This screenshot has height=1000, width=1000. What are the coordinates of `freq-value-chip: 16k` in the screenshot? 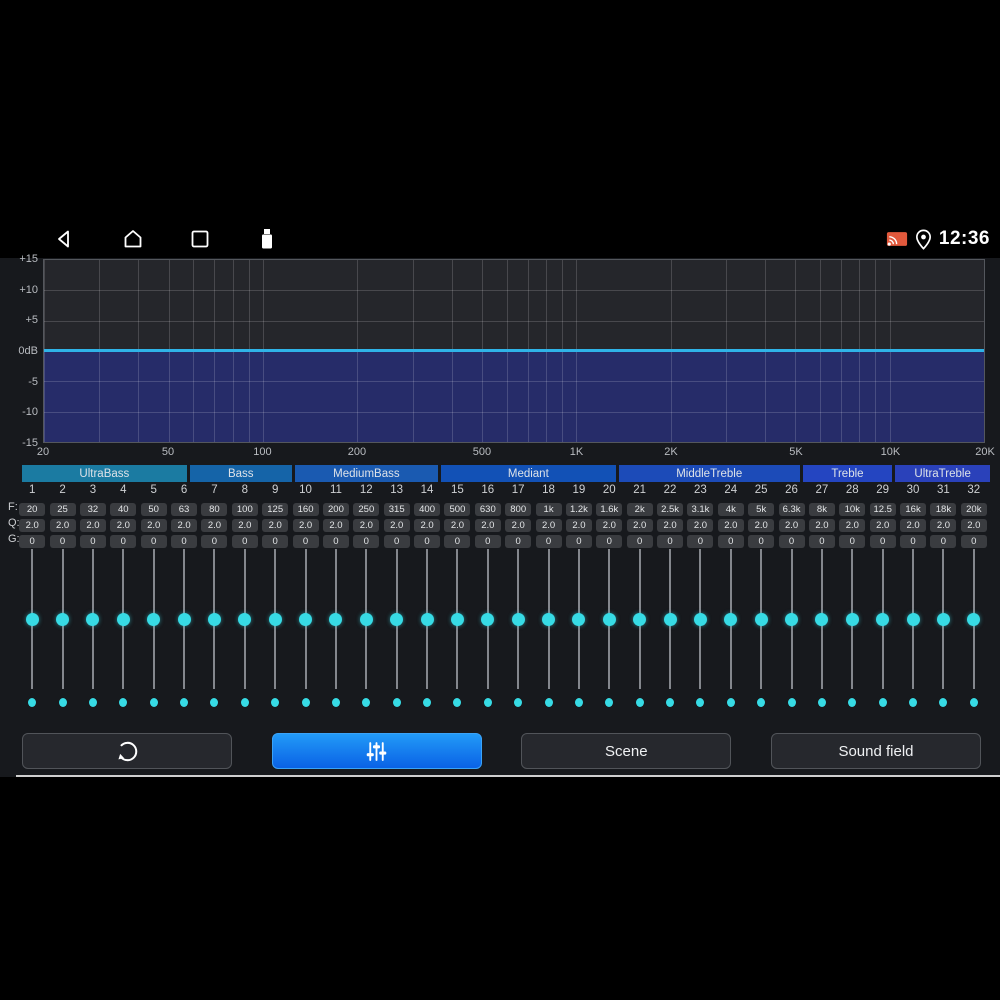 It's located at (913, 509).